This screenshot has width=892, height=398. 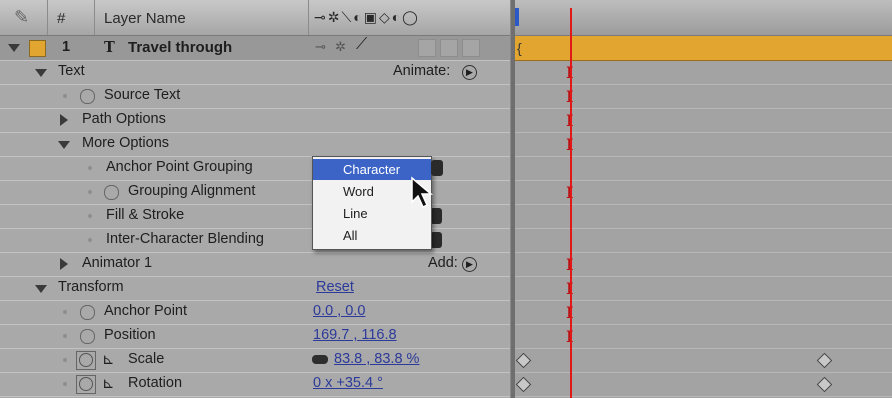 I want to click on position-row: Position 169.7 , 116.8, so click(x=255, y=336).